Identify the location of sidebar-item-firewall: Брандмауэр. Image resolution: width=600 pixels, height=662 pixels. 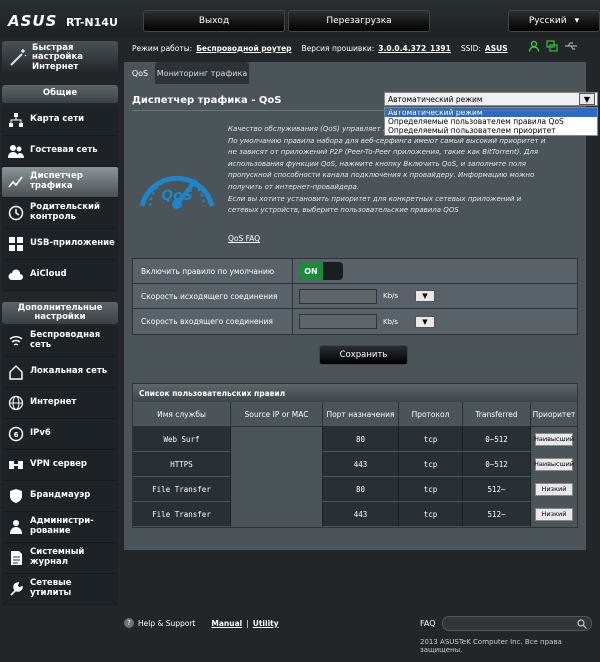
(60, 496).